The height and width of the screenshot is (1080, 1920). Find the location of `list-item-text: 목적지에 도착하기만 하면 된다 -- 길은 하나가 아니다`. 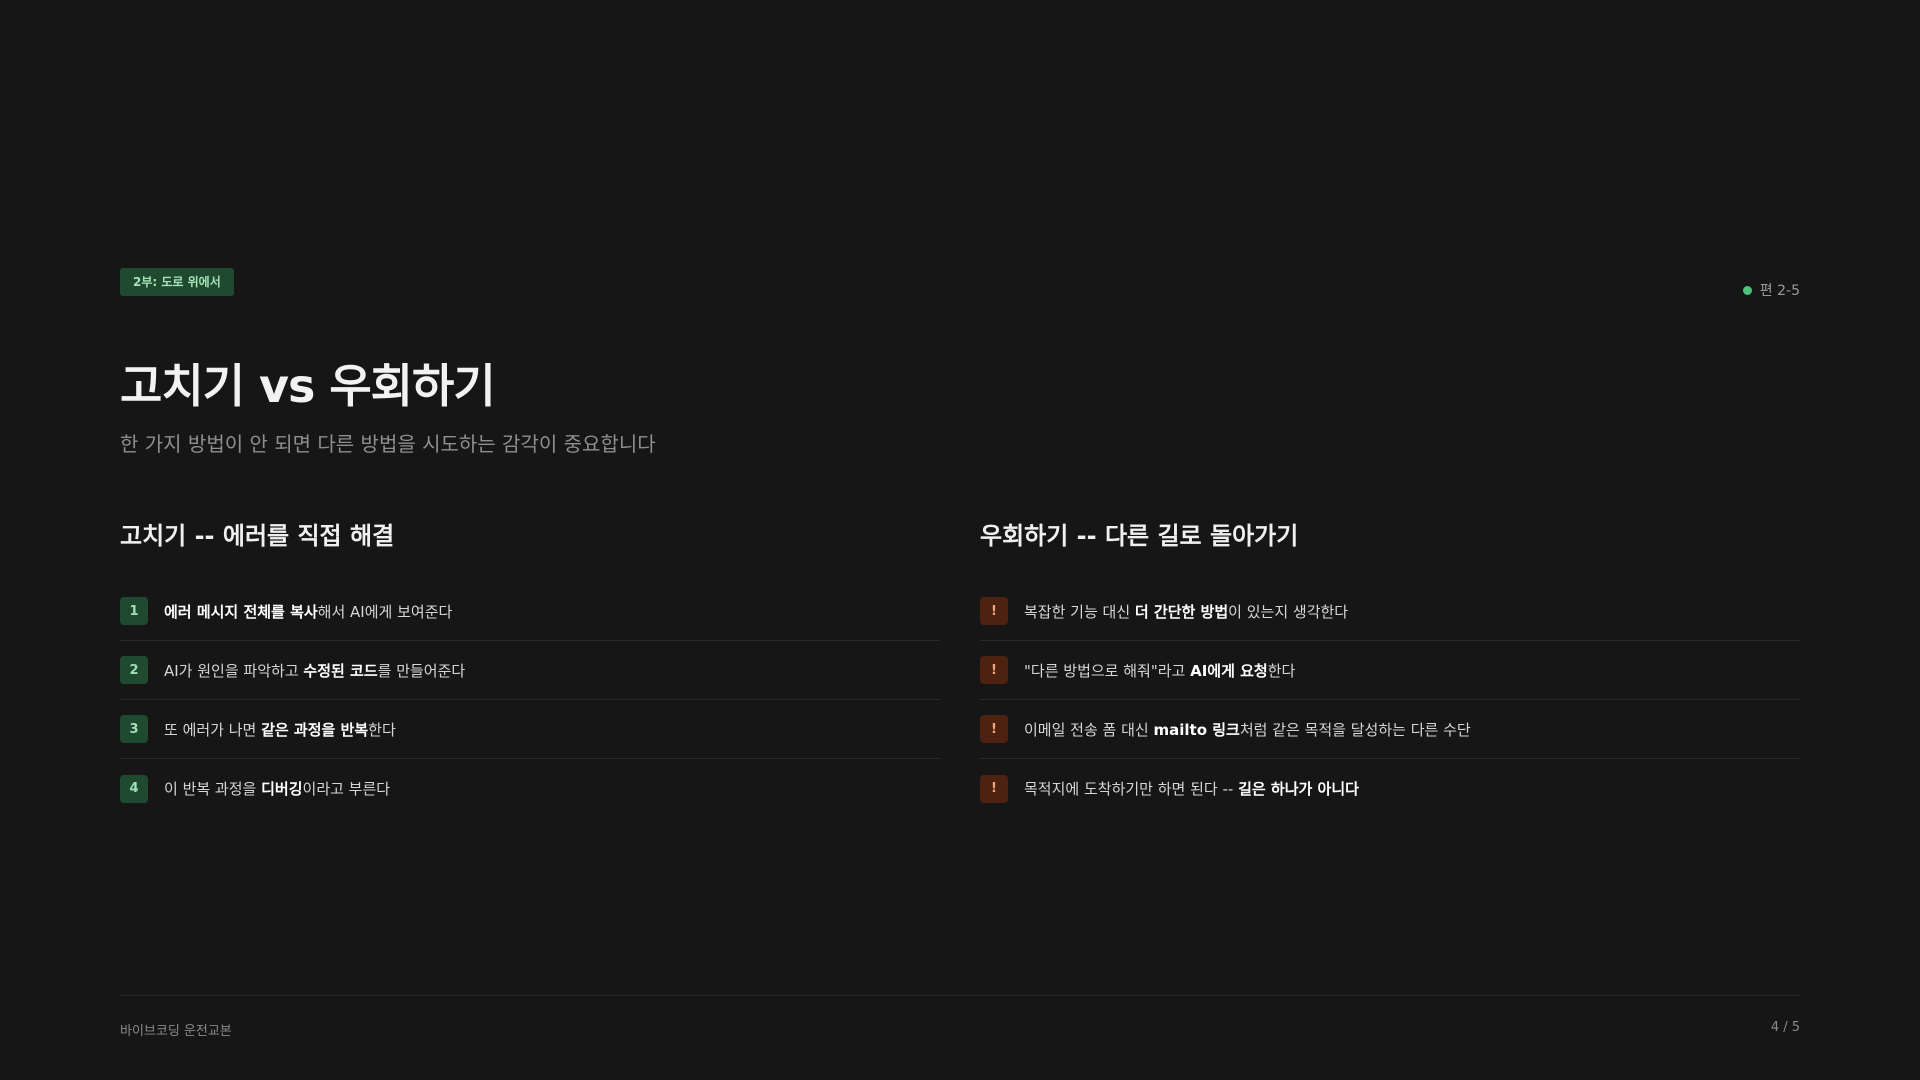

list-item-text: 목적지에 도착하기만 하면 된다 -- 길은 하나가 아니다 is located at coordinates (1191, 788).